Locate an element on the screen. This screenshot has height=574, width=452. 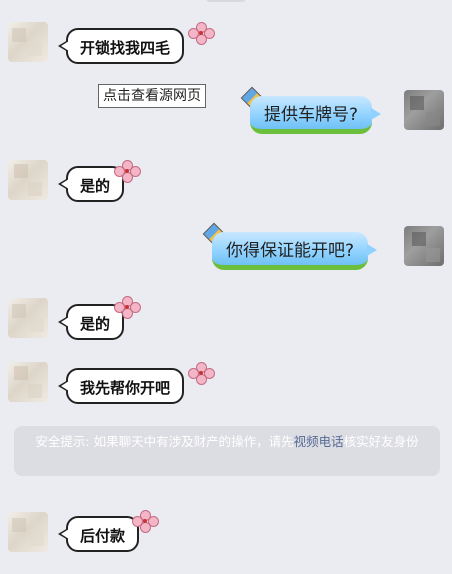
message-bubble-left: 我先帮你开吧 is located at coordinates (121, 386).